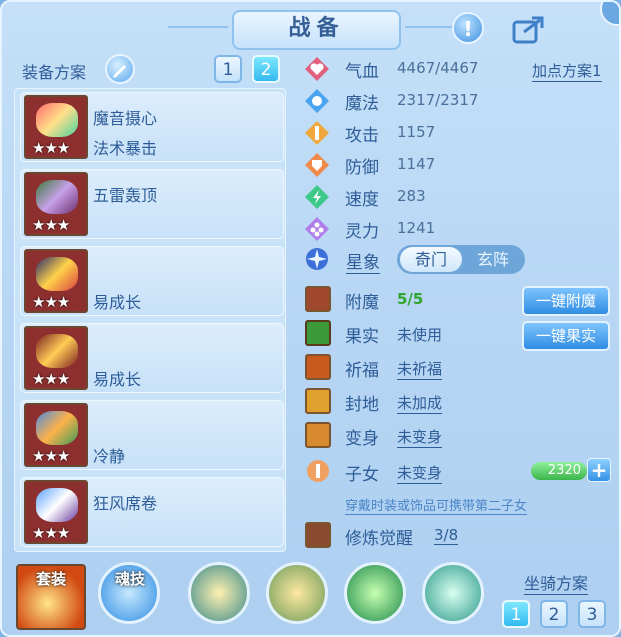 This screenshot has width=621, height=637. Describe the element at coordinates (56, 435) in the screenshot. I see `belt-icon: ★★★` at that location.